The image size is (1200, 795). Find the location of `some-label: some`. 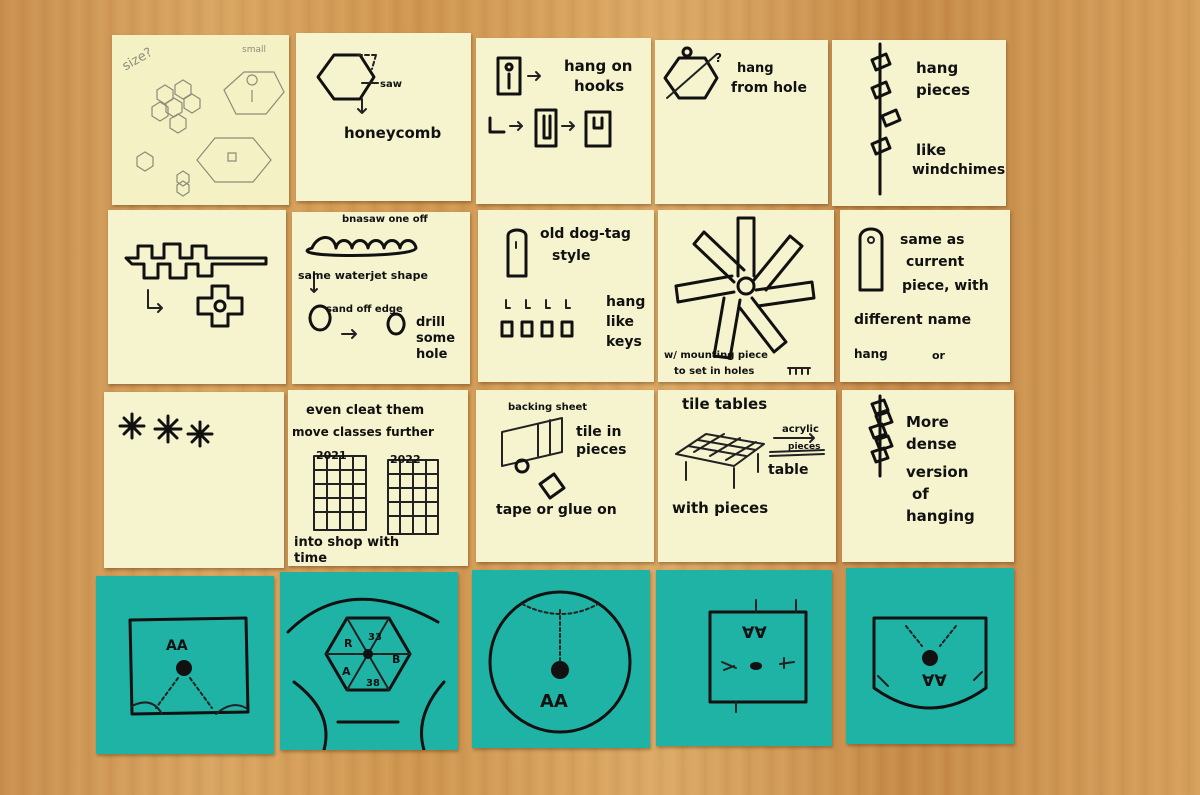

some-label: some is located at coordinates (436, 338).